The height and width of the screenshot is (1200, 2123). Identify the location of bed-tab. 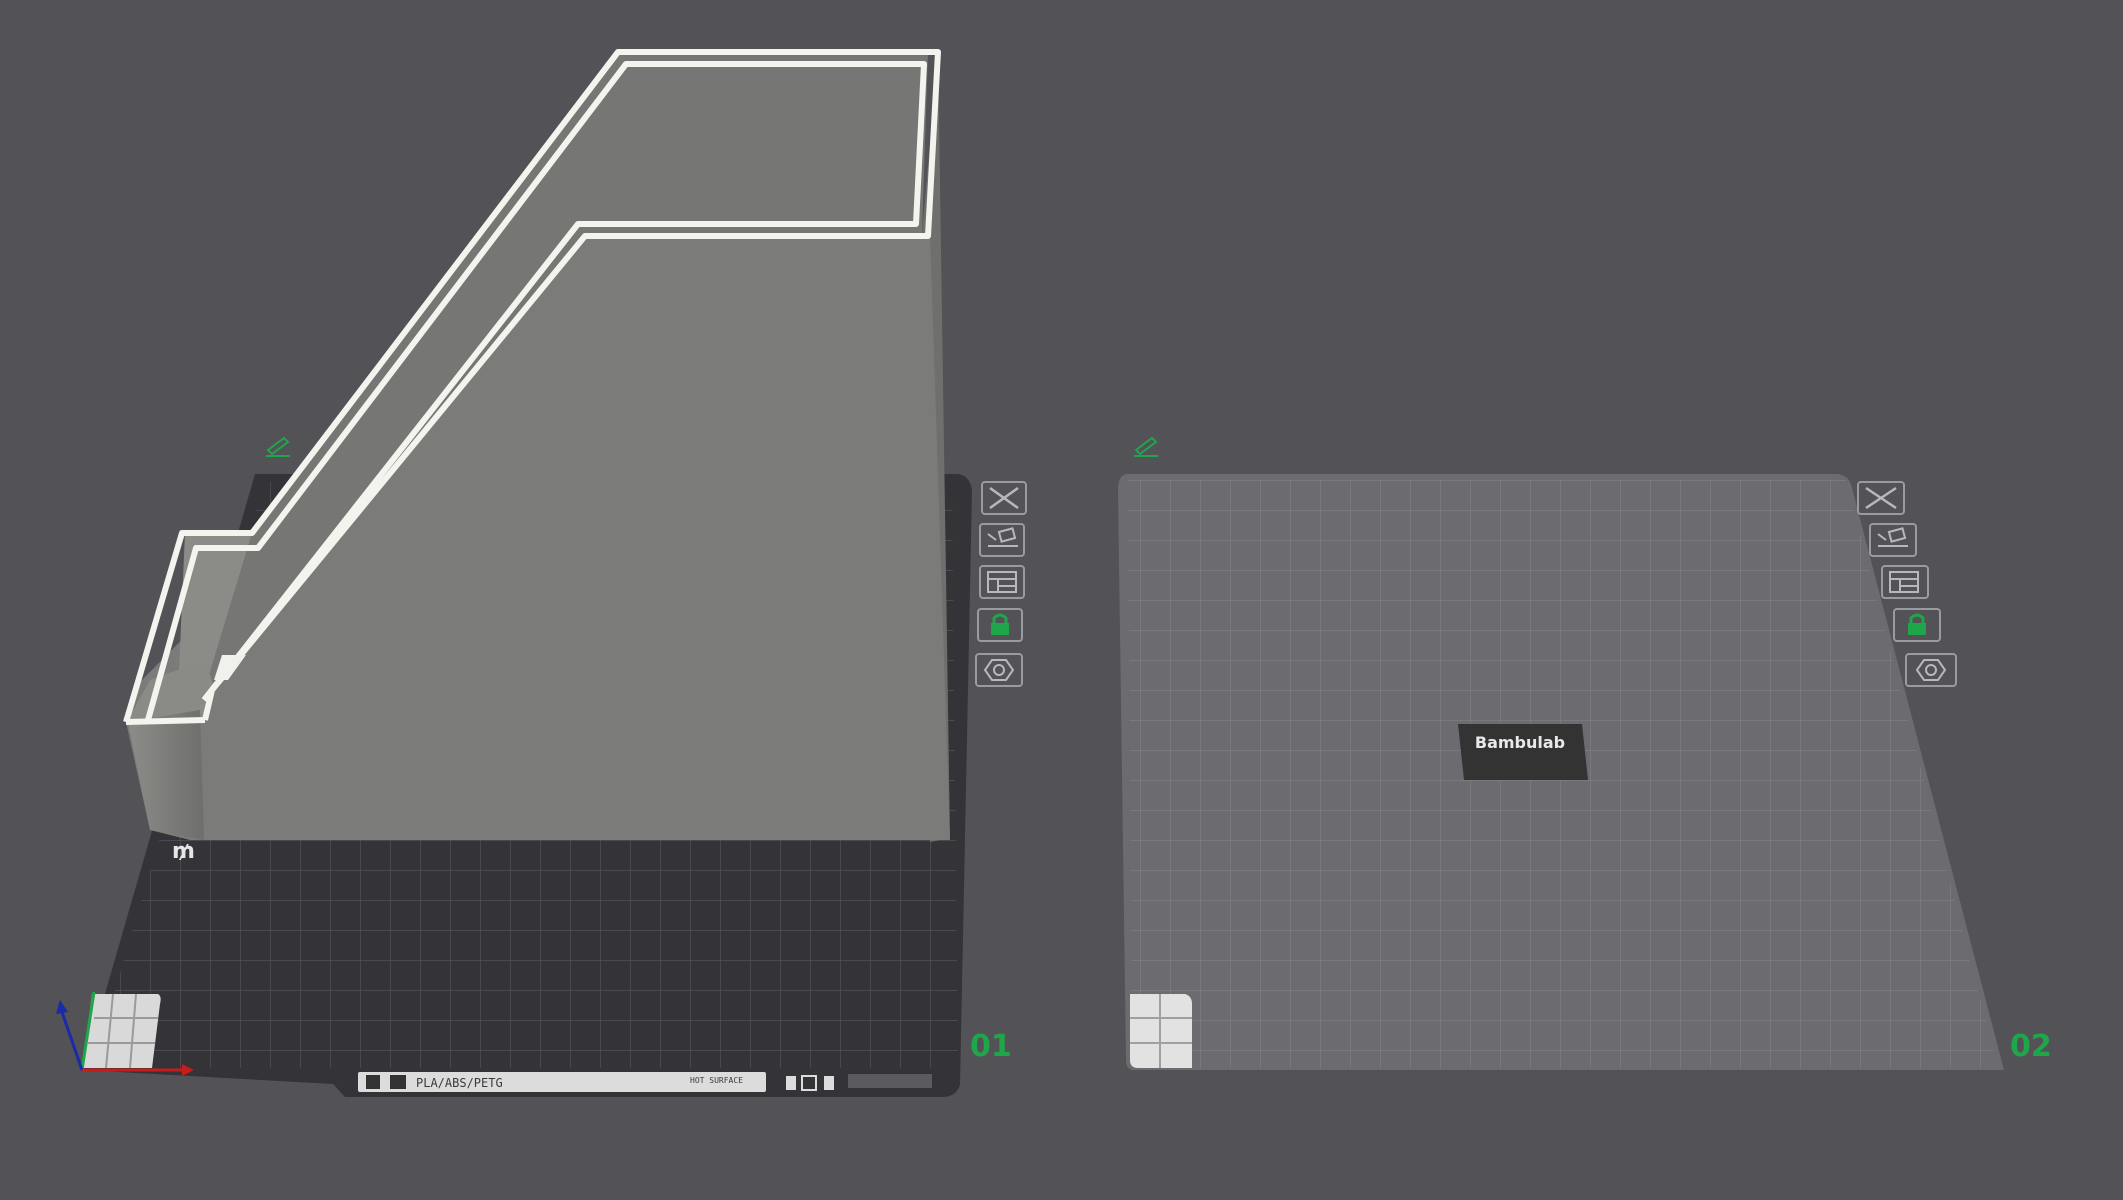
(890, 1081).